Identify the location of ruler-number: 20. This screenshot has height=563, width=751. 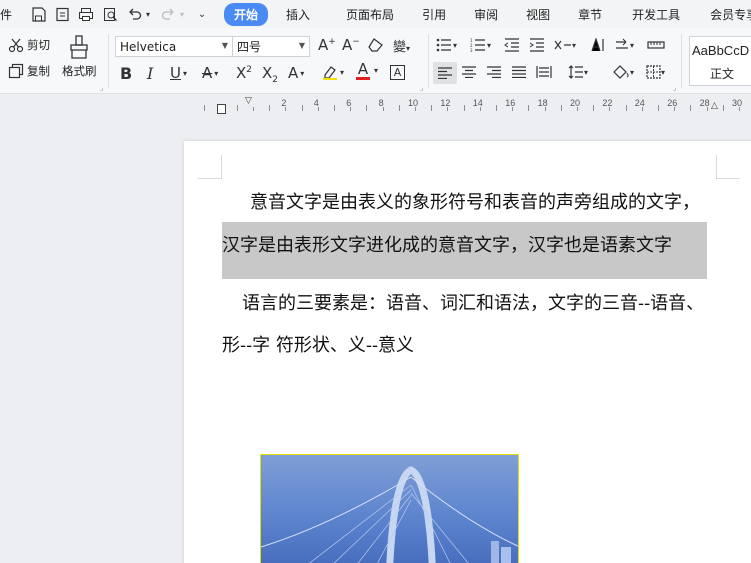
(575, 103).